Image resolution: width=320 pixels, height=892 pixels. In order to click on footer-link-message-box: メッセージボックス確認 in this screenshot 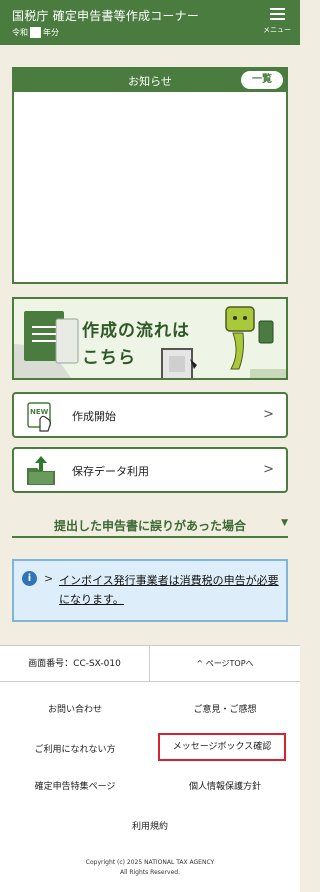, I will do `click(222, 747)`.